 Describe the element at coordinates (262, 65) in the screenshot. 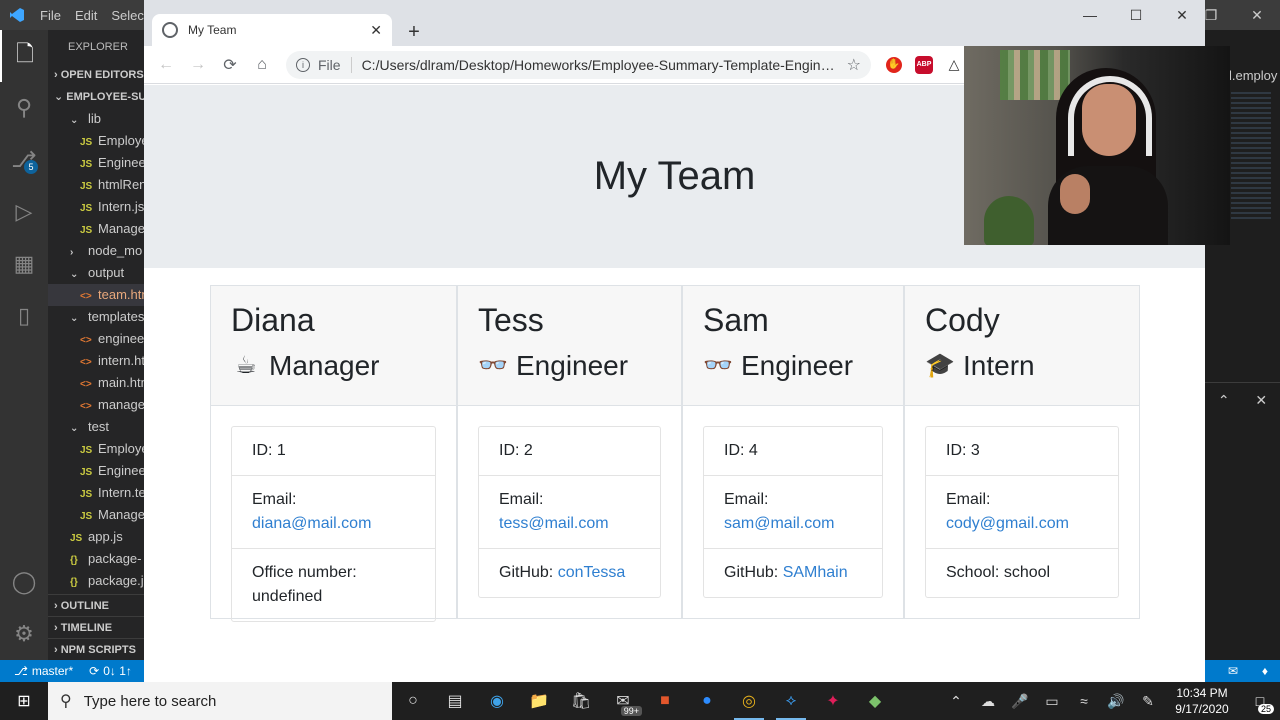

I see `home-icon: ⌂` at that location.